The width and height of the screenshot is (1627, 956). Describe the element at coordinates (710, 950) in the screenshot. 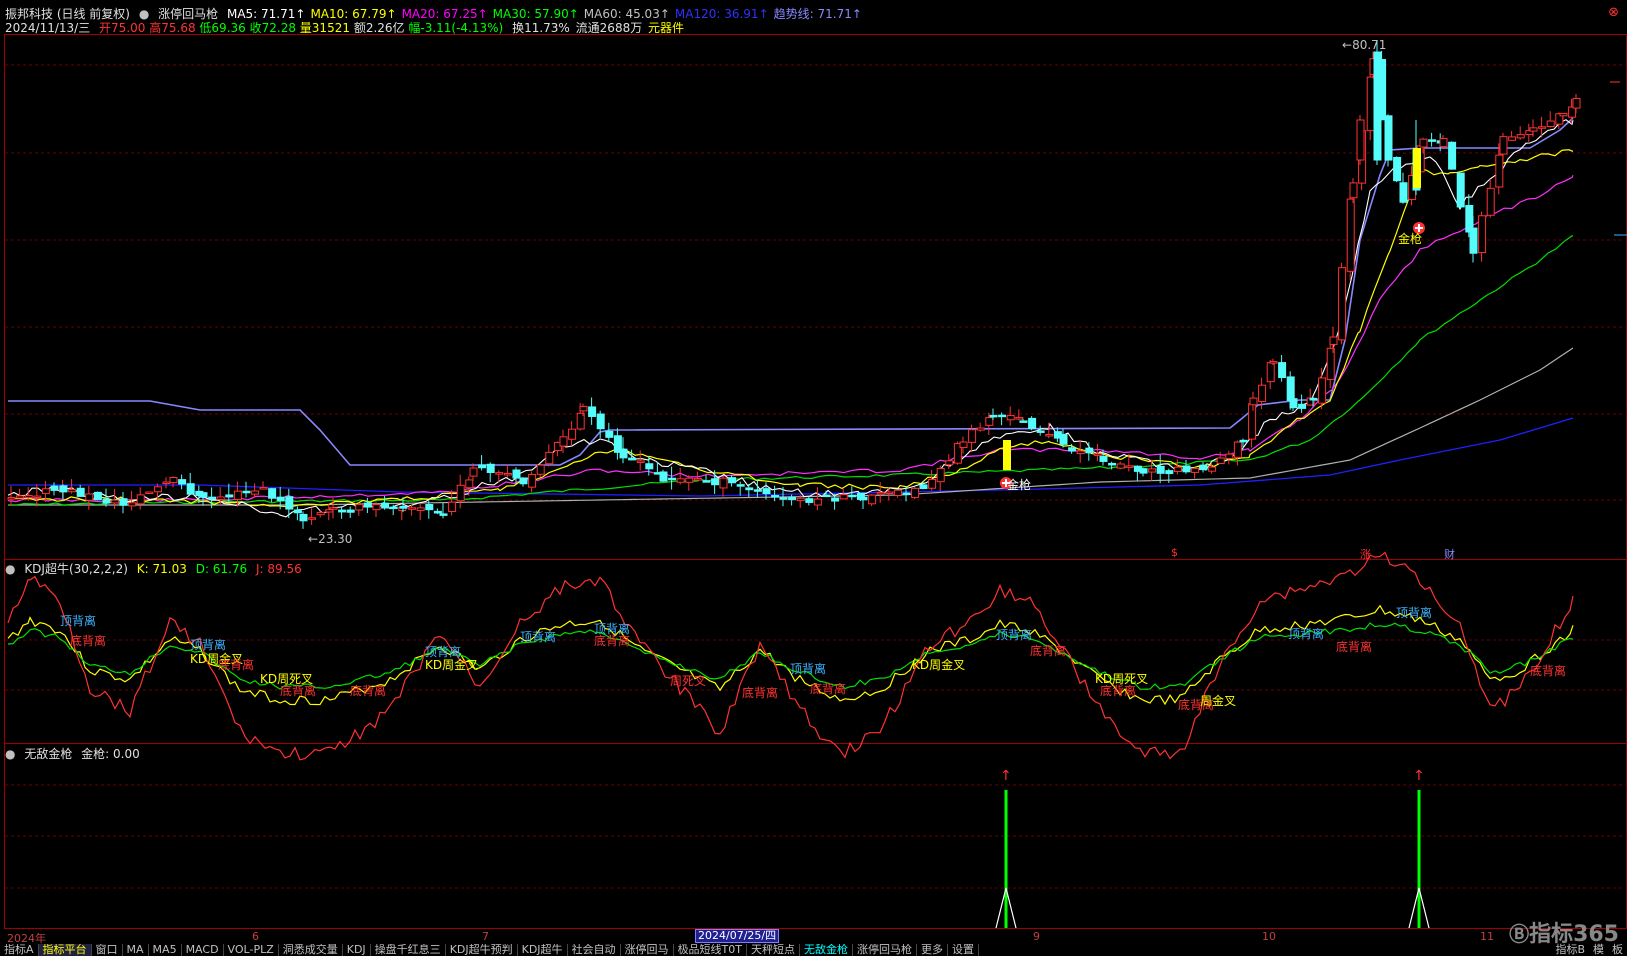

I see `tab-14: 极品短线T0T` at that location.